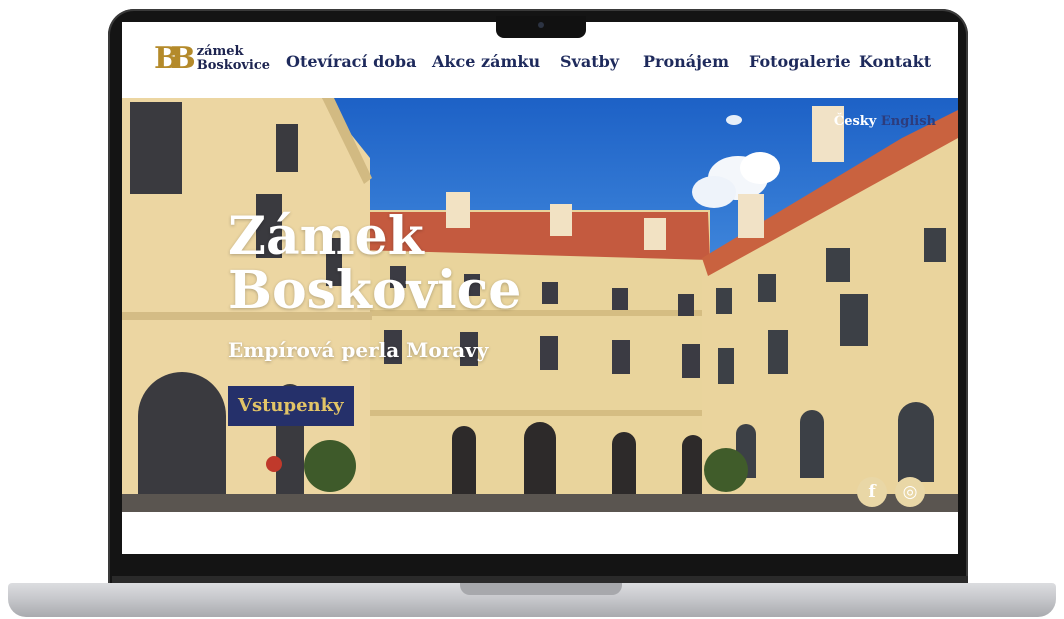 The image size is (1064, 619). What do you see at coordinates (540, 533) in the screenshot?
I see `page-body-strip` at bounding box center [540, 533].